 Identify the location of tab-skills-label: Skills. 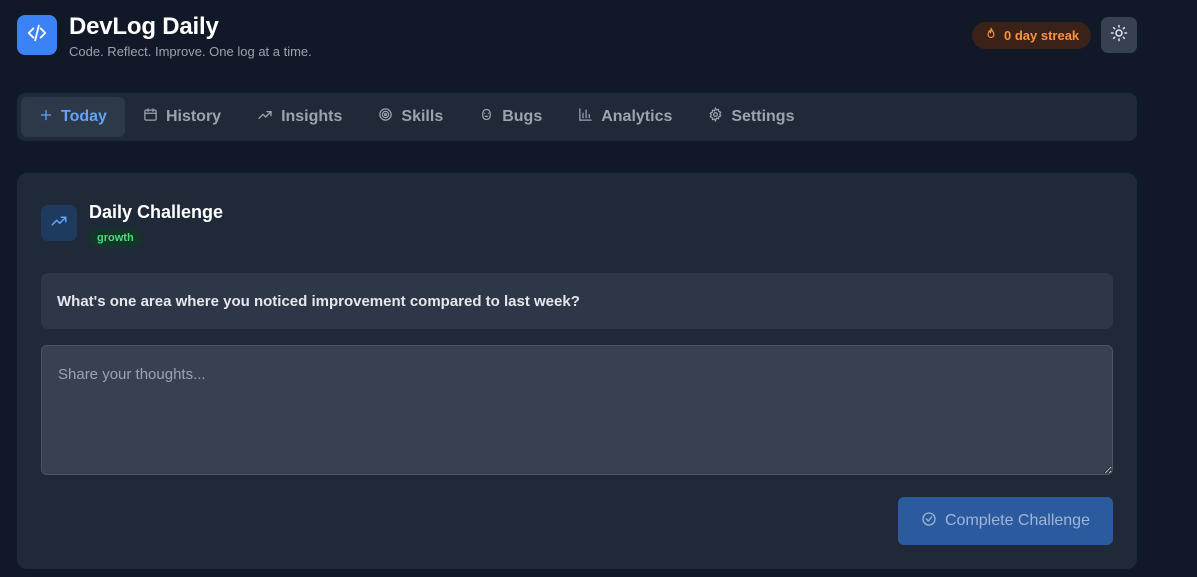
(422, 116).